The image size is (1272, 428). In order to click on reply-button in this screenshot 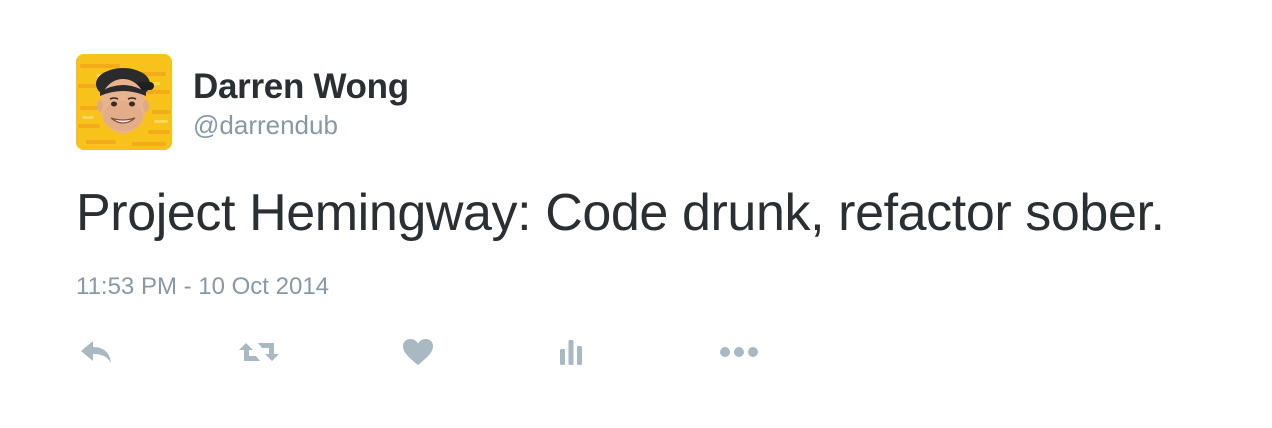, I will do `click(96, 352)`.